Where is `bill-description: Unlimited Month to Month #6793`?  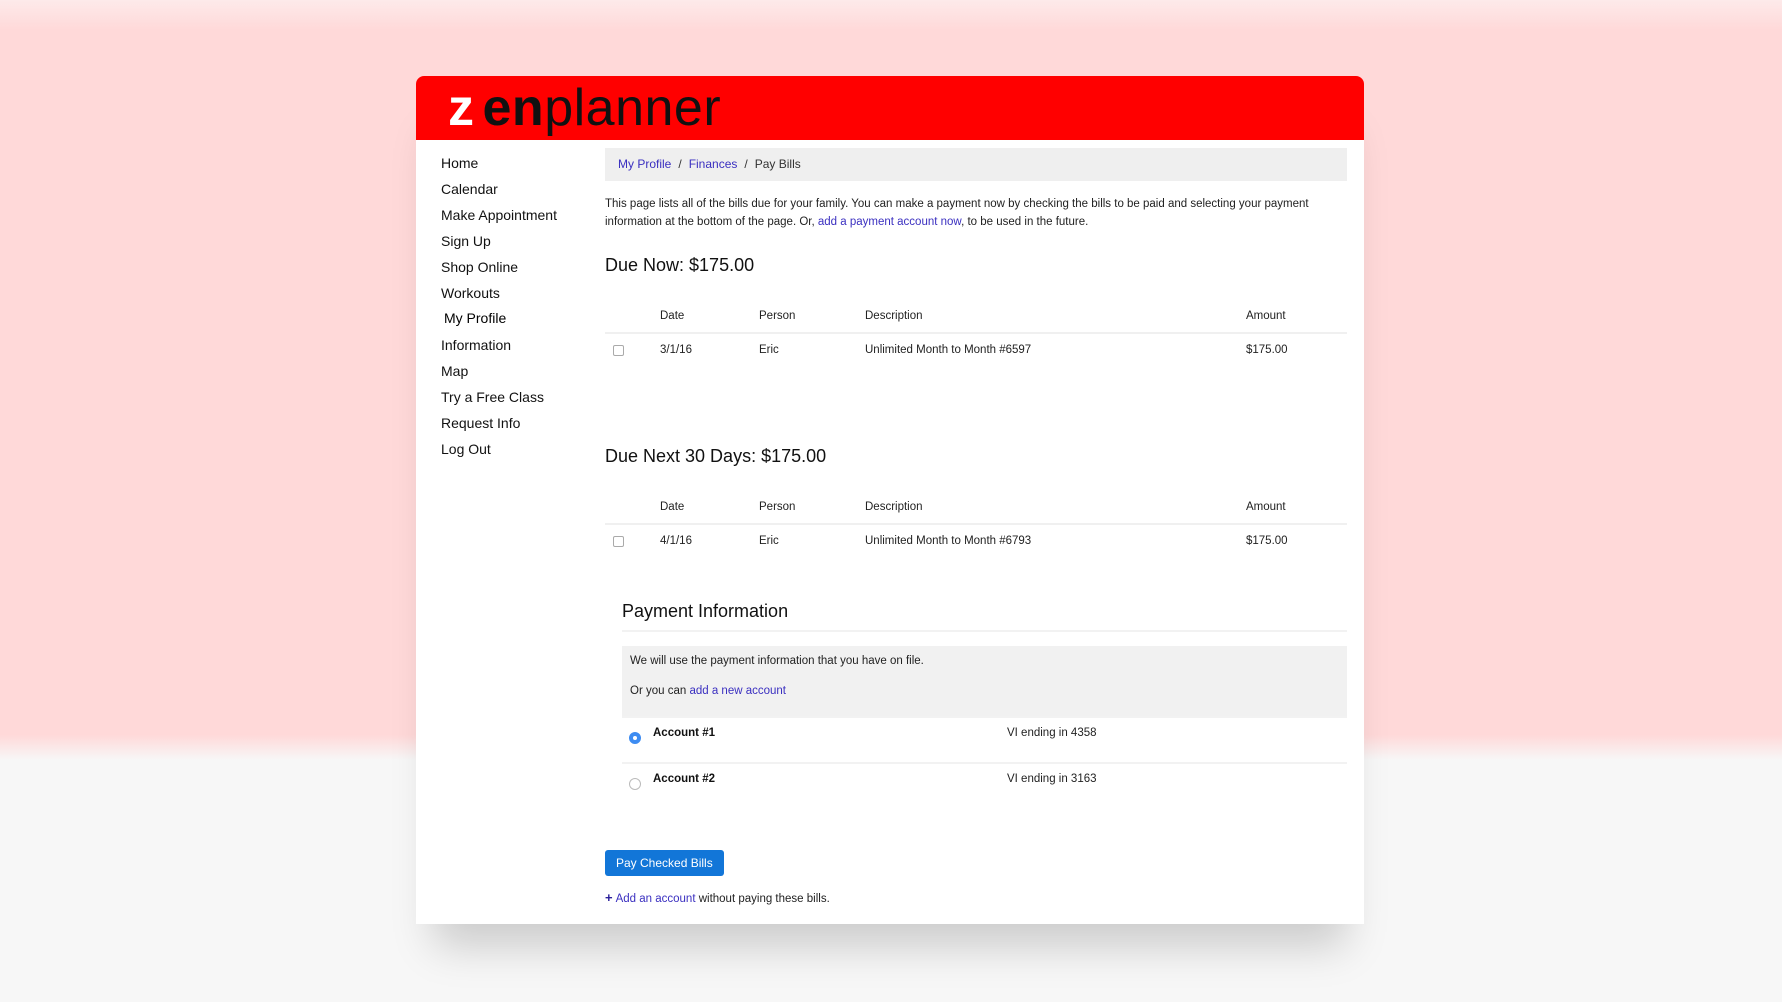
bill-description: Unlimited Month to Month #6793 is located at coordinates (948, 541).